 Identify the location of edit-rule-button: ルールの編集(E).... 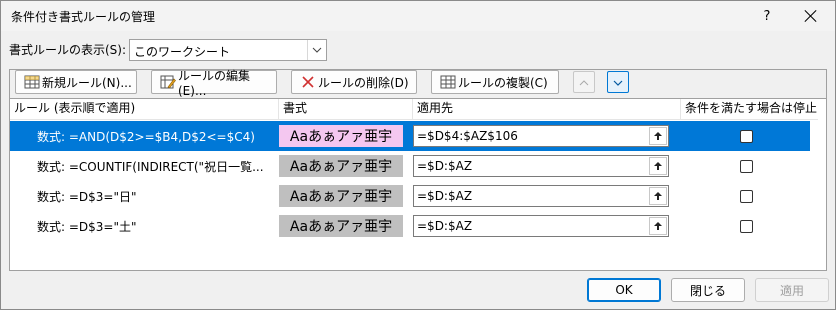
(214, 83).